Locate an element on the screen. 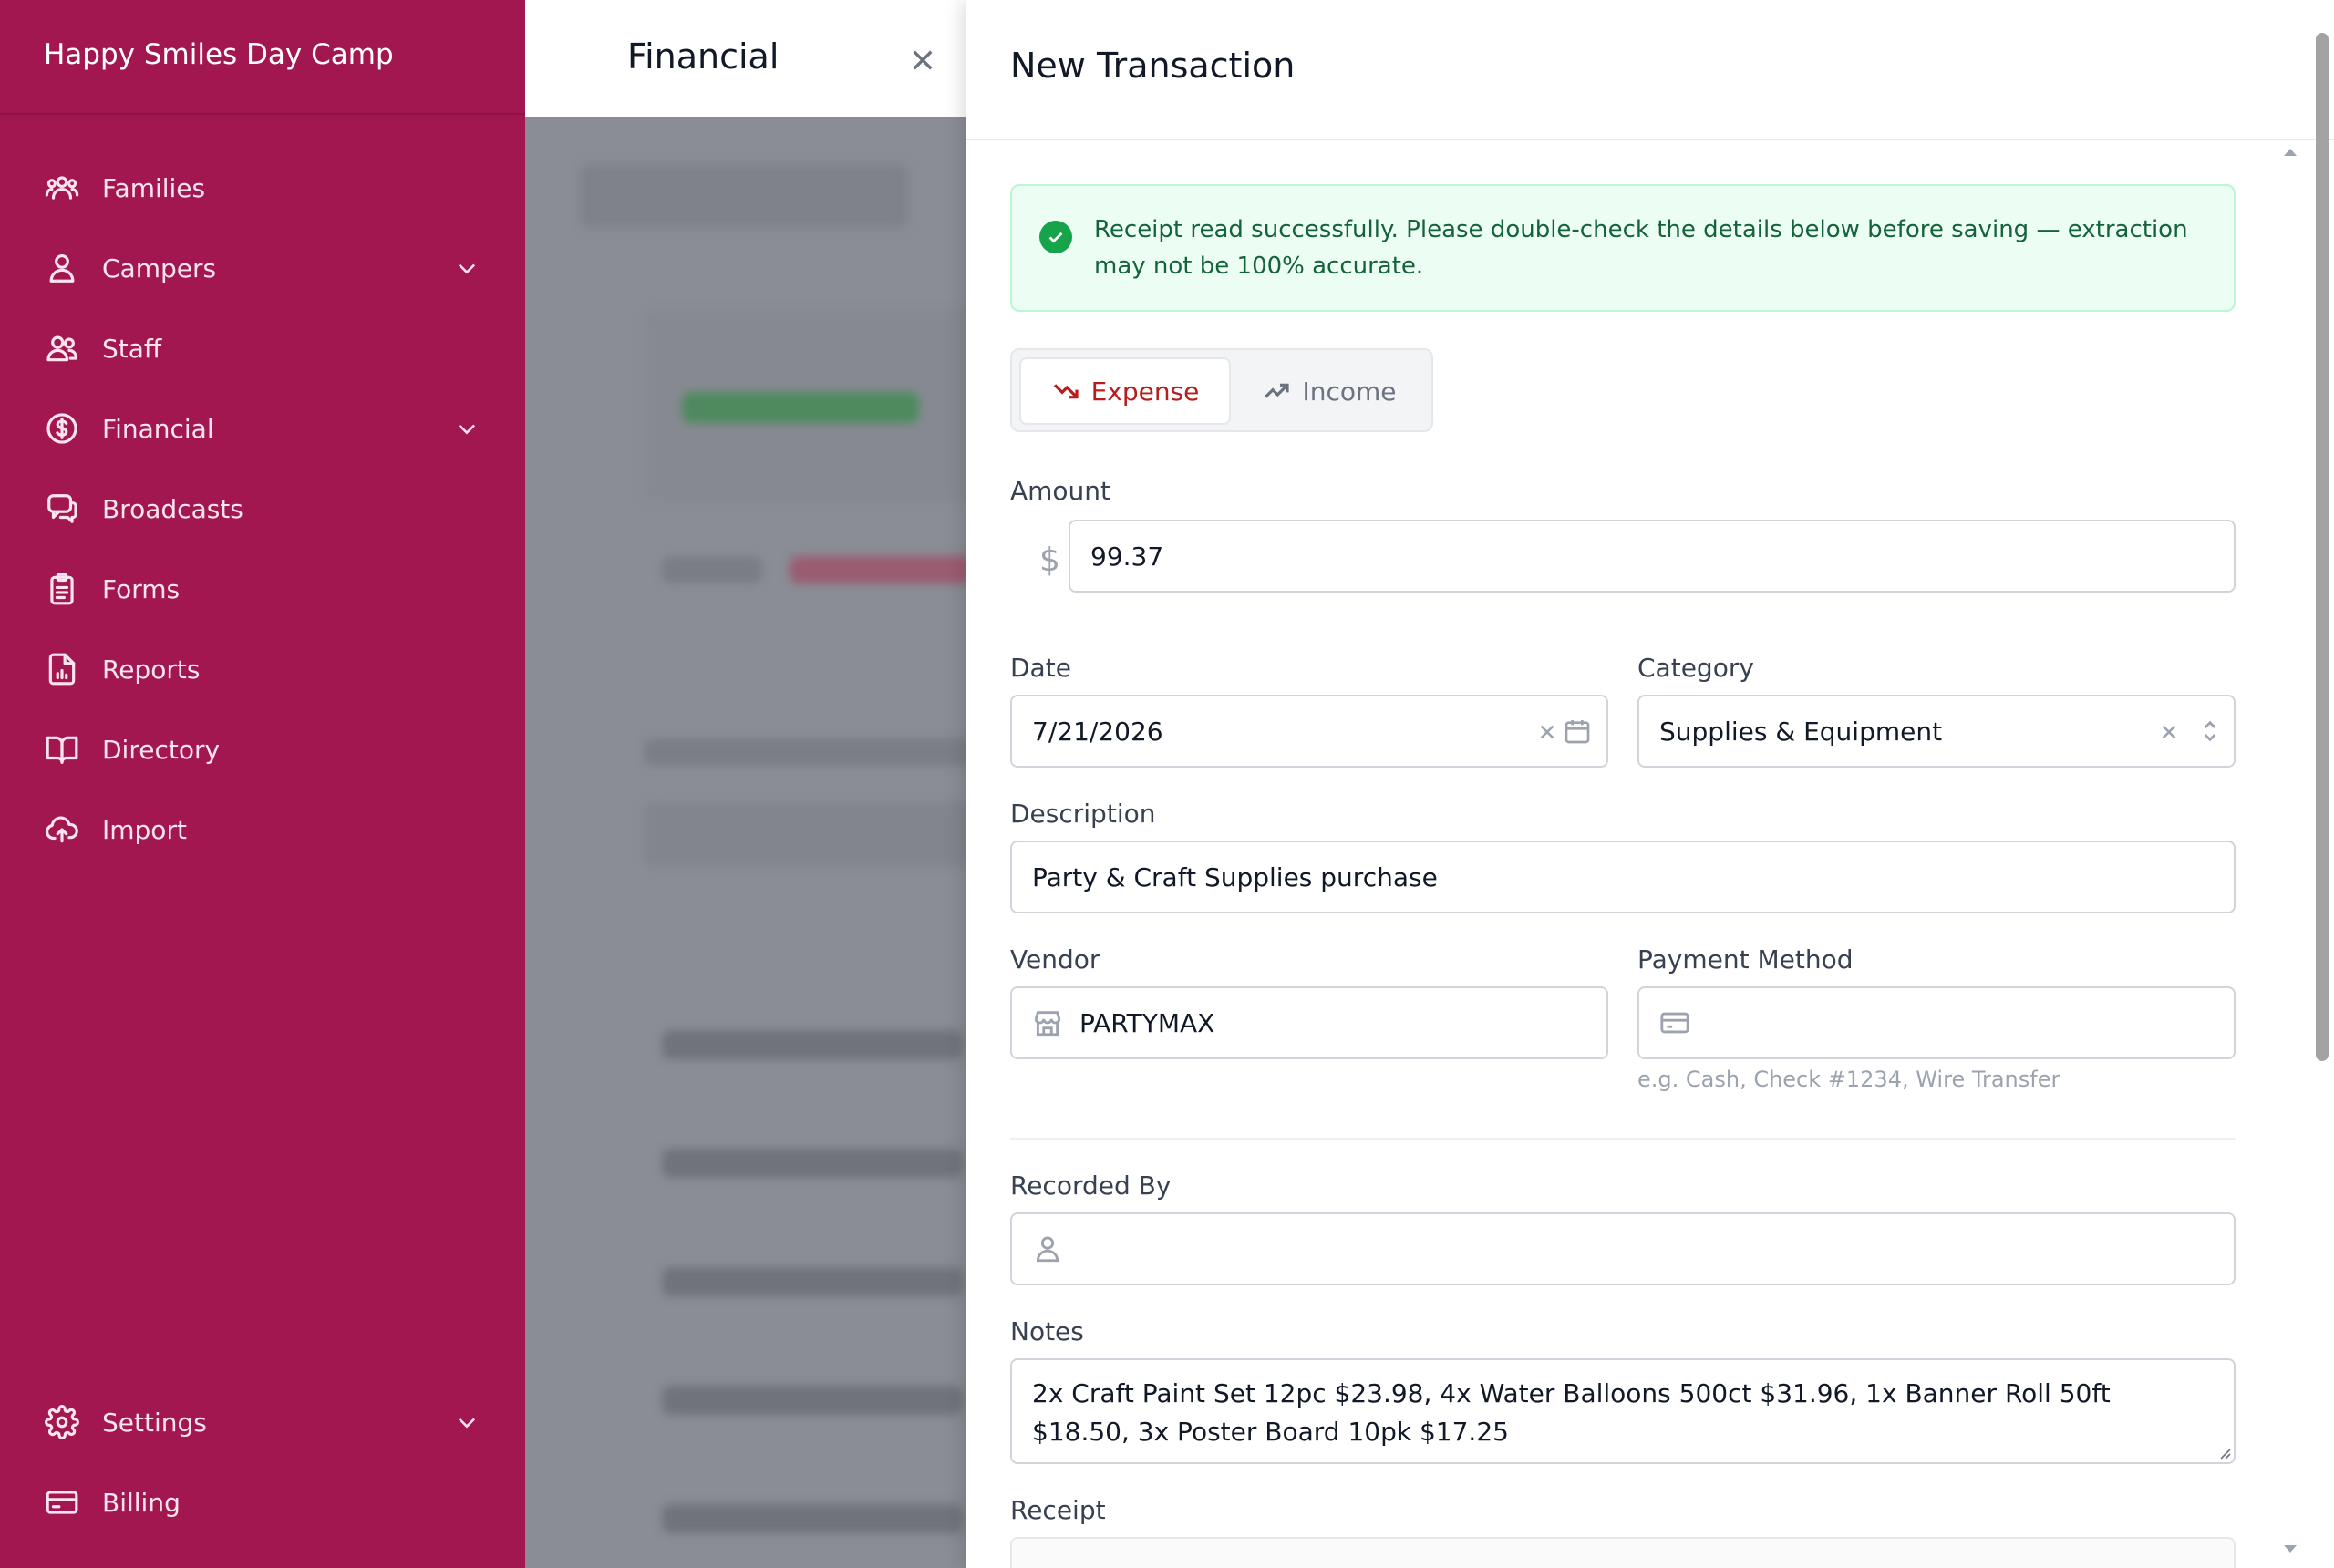  vendor-input: PARTYMAX is located at coordinates (1309, 1022).